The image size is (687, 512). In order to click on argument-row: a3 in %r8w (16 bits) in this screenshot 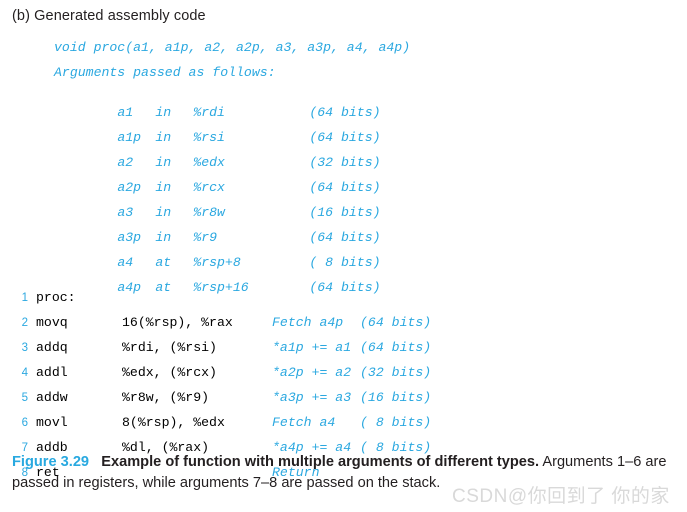, I will do `click(343, 205)`.